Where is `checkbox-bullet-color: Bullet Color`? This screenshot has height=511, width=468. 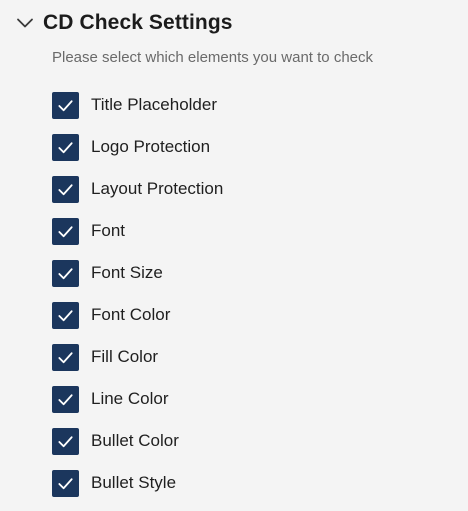
checkbox-bullet-color: Bullet Color is located at coordinates (137, 441).